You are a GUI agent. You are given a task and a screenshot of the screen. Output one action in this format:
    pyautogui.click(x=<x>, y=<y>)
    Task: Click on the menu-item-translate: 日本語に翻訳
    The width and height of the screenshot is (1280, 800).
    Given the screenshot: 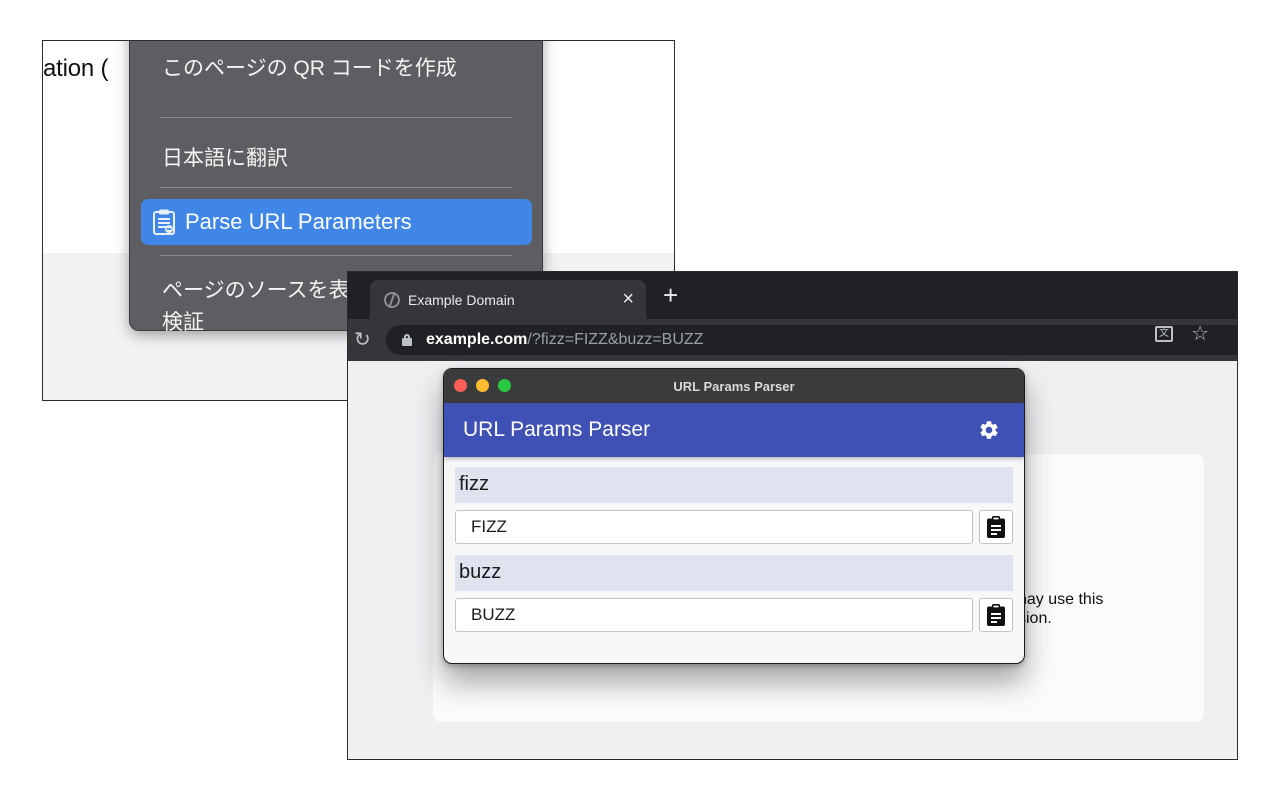 What is the action you would take?
    pyautogui.click(x=225, y=157)
    